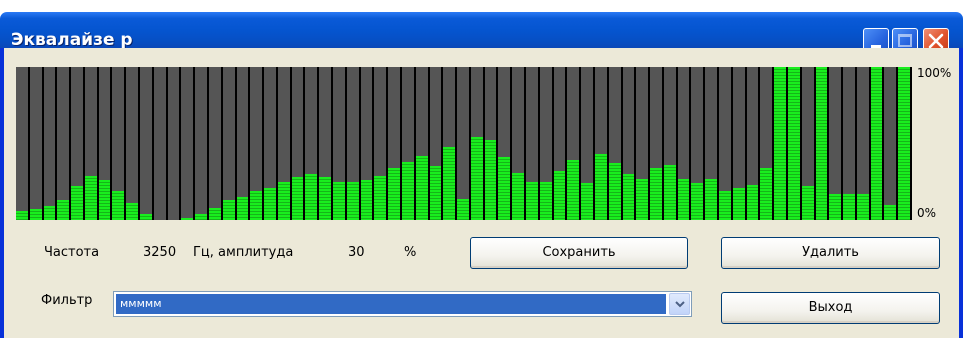  Describe the element at coordinates (927, 213) in the screenshot. I see `scale-min-label: 0%` at that location.